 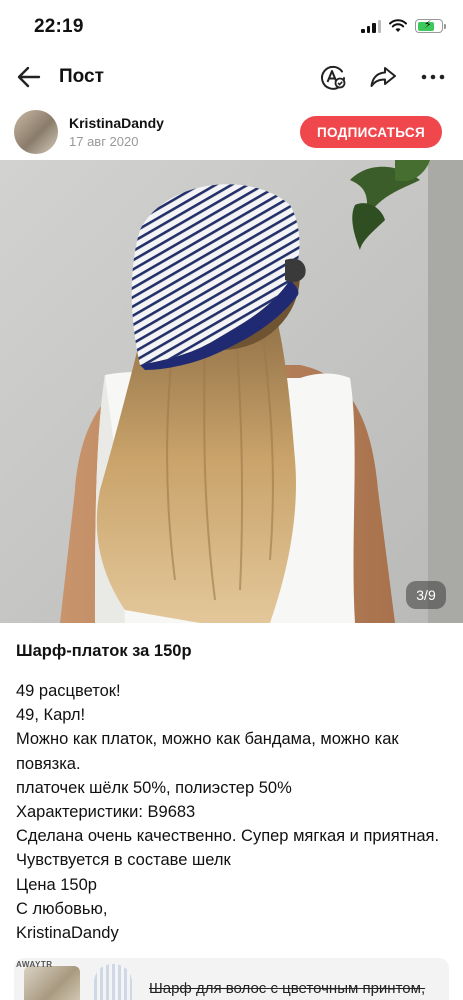 I want to click on related-product-title: Шарф для волос с цветочным принтом,, so click(x=287, y=988).